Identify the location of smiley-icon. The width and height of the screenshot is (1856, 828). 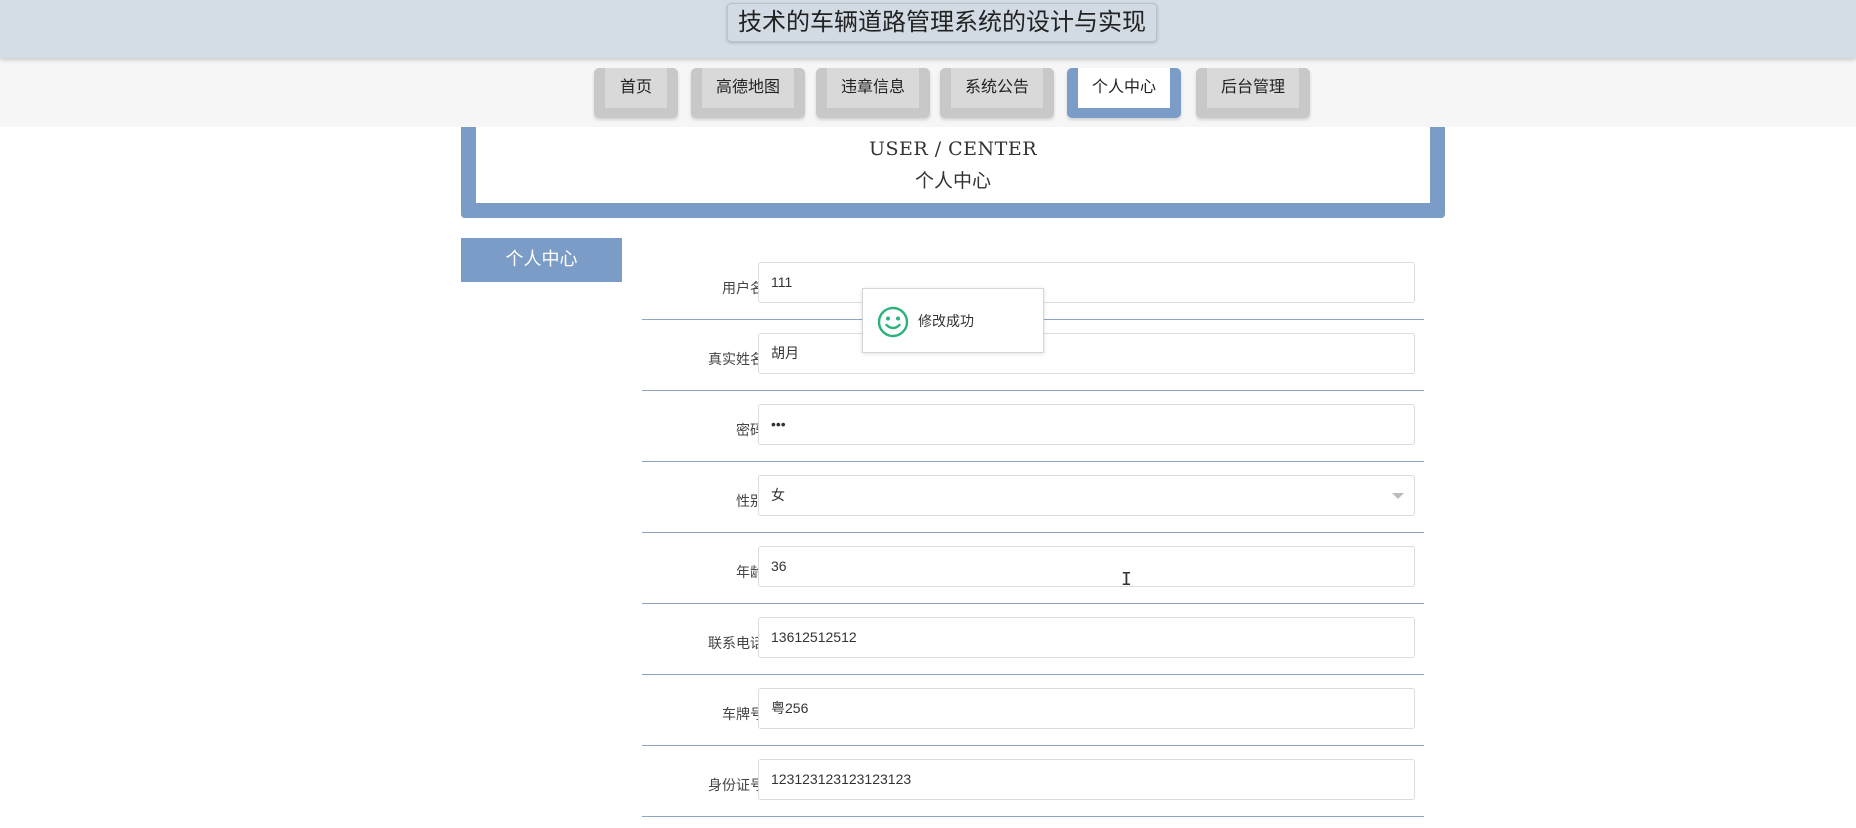
(893, 322).